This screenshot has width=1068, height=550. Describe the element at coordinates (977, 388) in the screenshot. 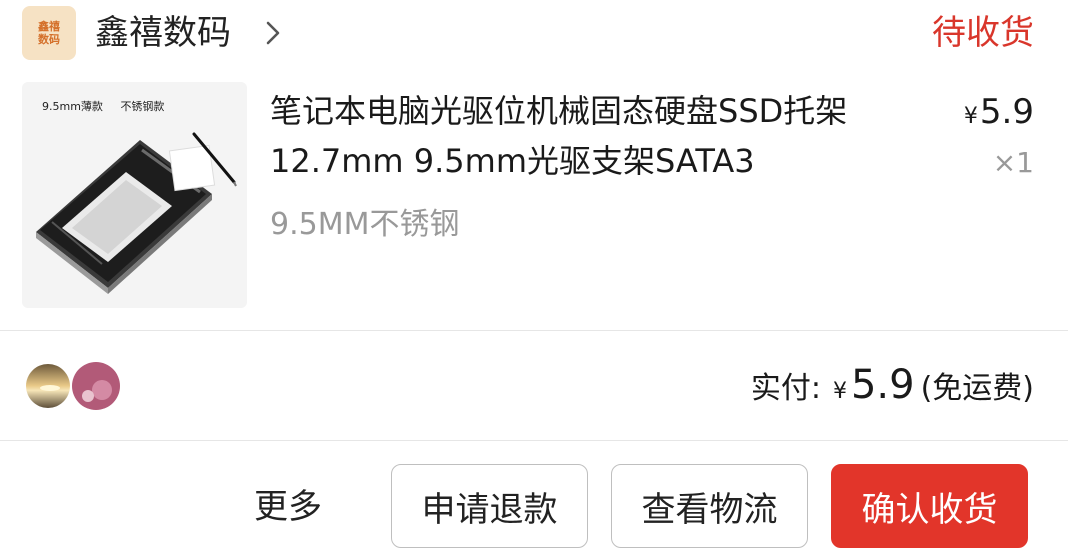

I see `shipping-note: (免运费)` at that location.